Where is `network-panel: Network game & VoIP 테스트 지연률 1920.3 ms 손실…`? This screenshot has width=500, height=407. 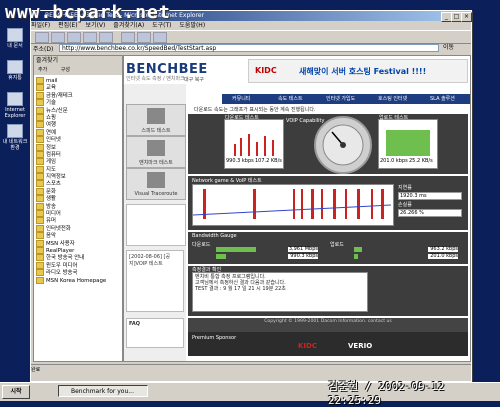
network-panel: Network game & VoIP 테스트 지연률 1920.3 ms 손실… is located at coordinates (328, 203).